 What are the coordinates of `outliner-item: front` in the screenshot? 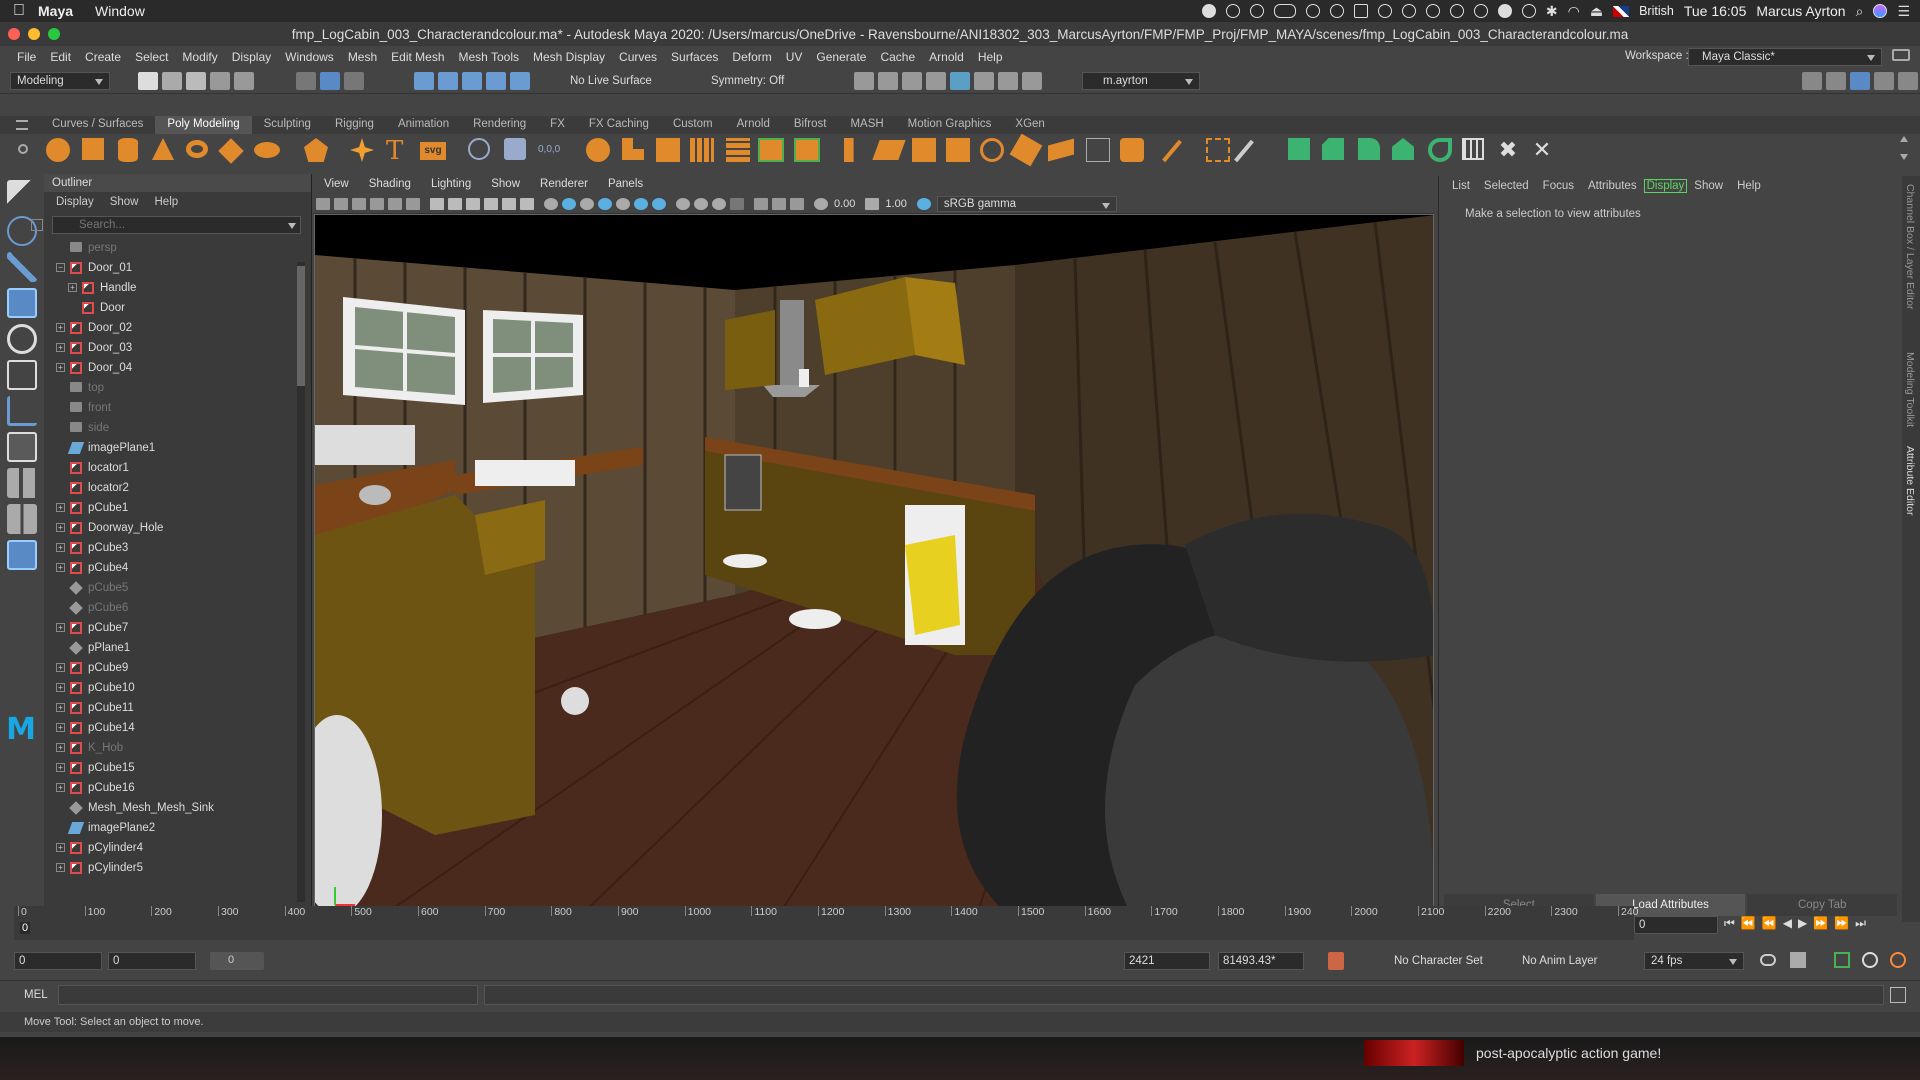 It's located at (177, 408).